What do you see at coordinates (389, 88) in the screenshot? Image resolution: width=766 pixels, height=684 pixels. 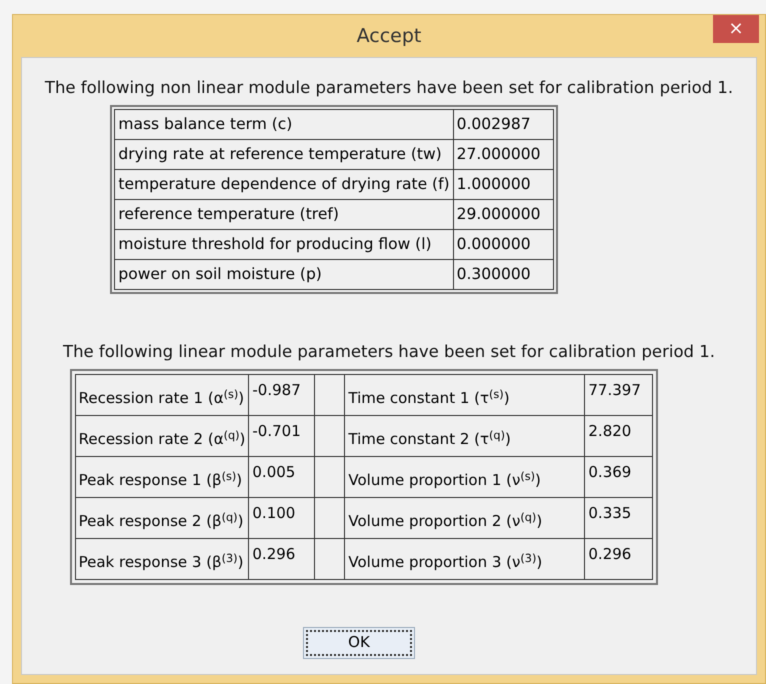 I see `intro-text: The following non linear module parameters have been set for calibration period 1.` at bounding box center [389, 88].